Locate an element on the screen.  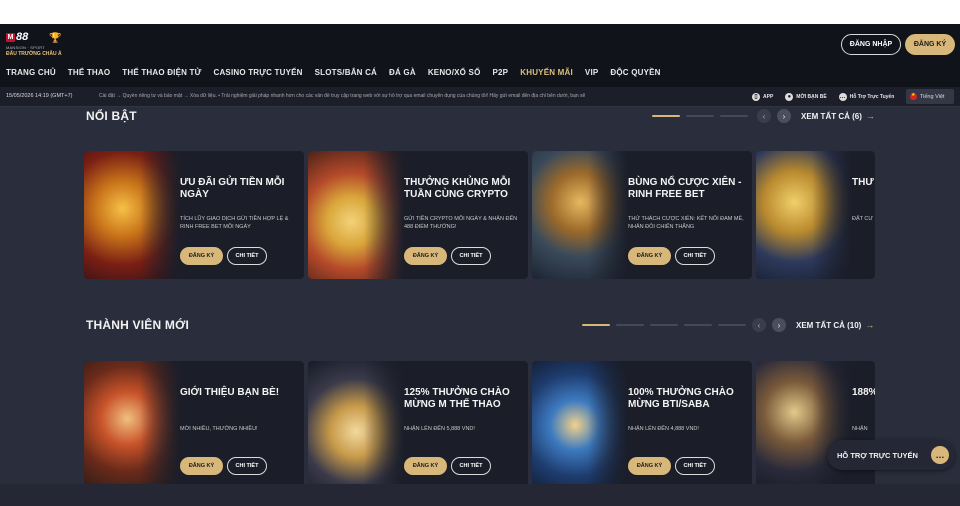
logo-tagline: ĐẤU TRƯỜNG CHÂU Á is located at coordinates (34, 54).